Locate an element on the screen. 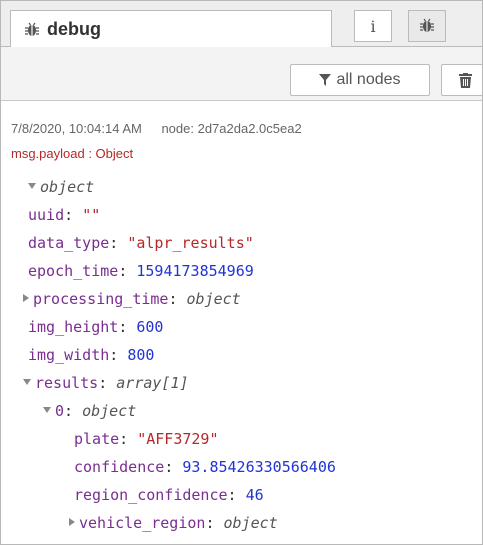 This screenshot has width=483, height=545. results-item-0-toggle: 0: object is located at coordinates (89, 411).